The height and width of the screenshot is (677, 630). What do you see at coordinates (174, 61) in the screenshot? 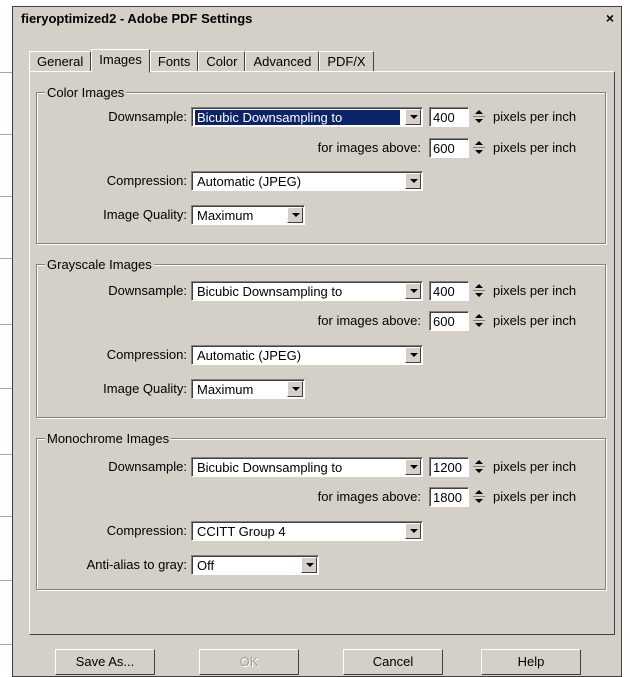
I see `tab-fonts: Fonts` at bounding box center [174, 61].